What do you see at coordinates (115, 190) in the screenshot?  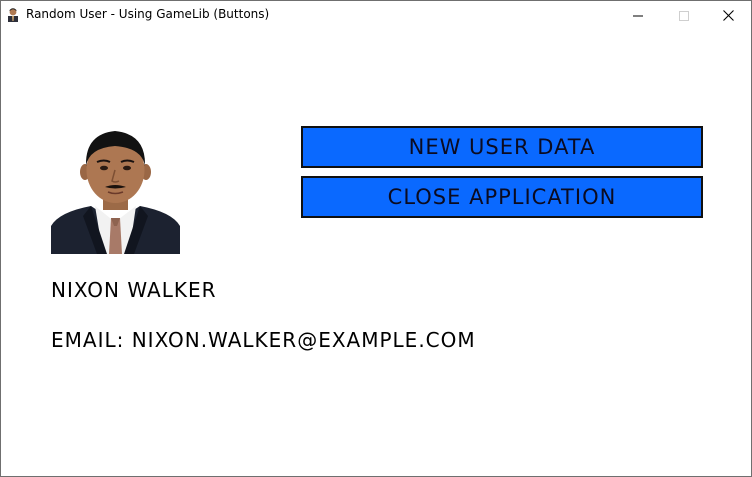 I see `user-photo` at bounding box center [115, 190].